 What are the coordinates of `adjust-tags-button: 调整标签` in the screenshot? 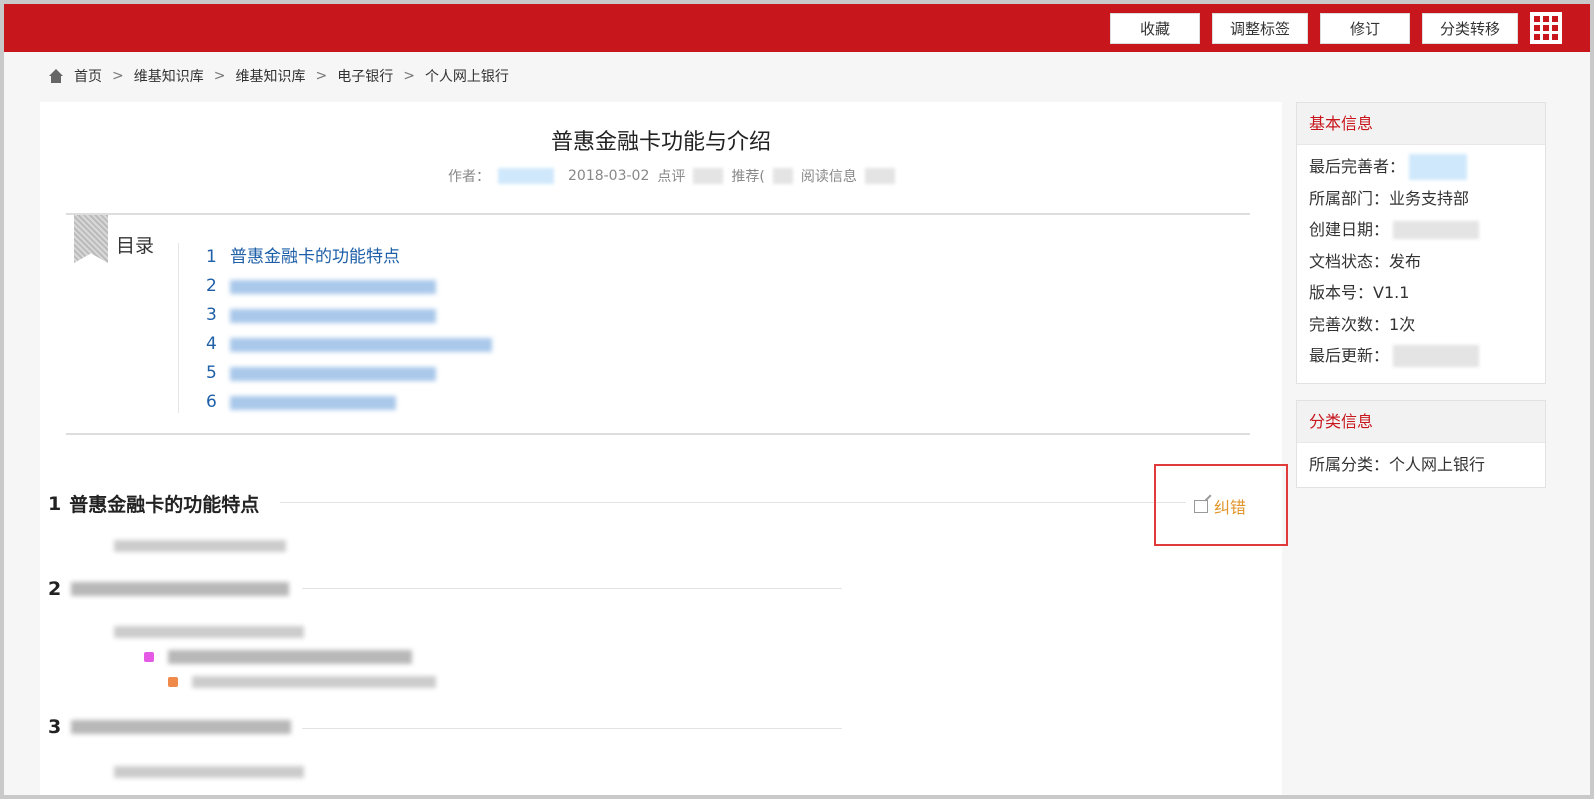 It's located at (1260, 28).